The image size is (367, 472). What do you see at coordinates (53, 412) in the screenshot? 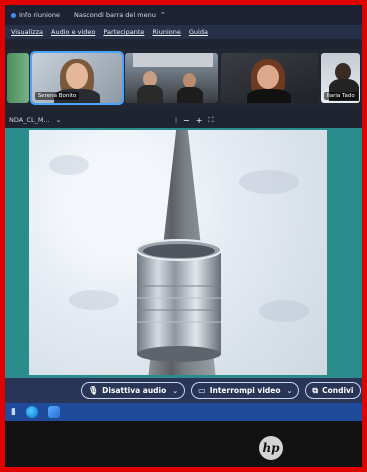
I see `store-icon` at bounding box center [53, 412].